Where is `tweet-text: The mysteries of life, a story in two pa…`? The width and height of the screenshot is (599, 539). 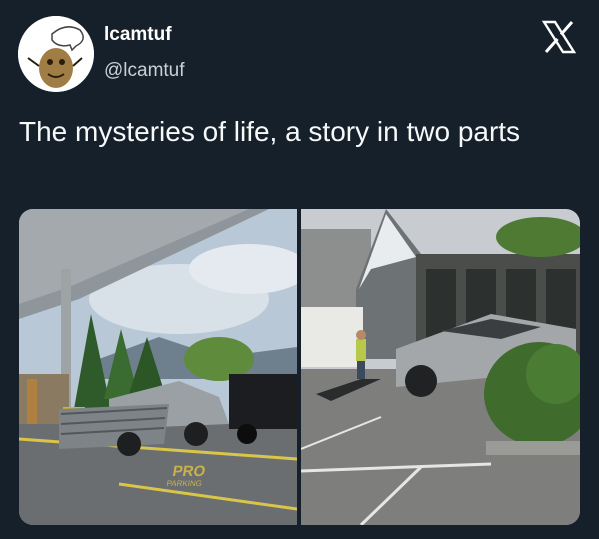
tweet-text: The mysteries of life, a story in two pa… is located at coordinates (270, 131).